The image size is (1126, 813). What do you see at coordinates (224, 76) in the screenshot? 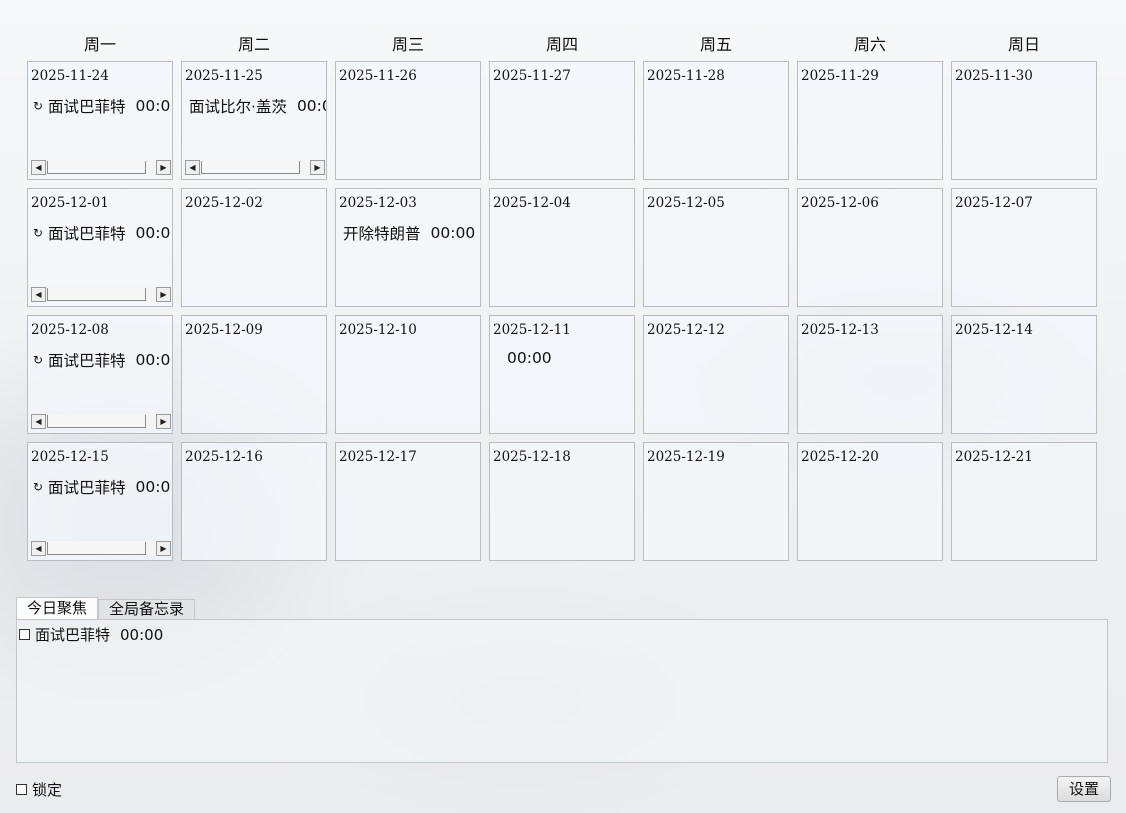
I see `day-date: 2025-11-25` at bounding box center [224, 76].